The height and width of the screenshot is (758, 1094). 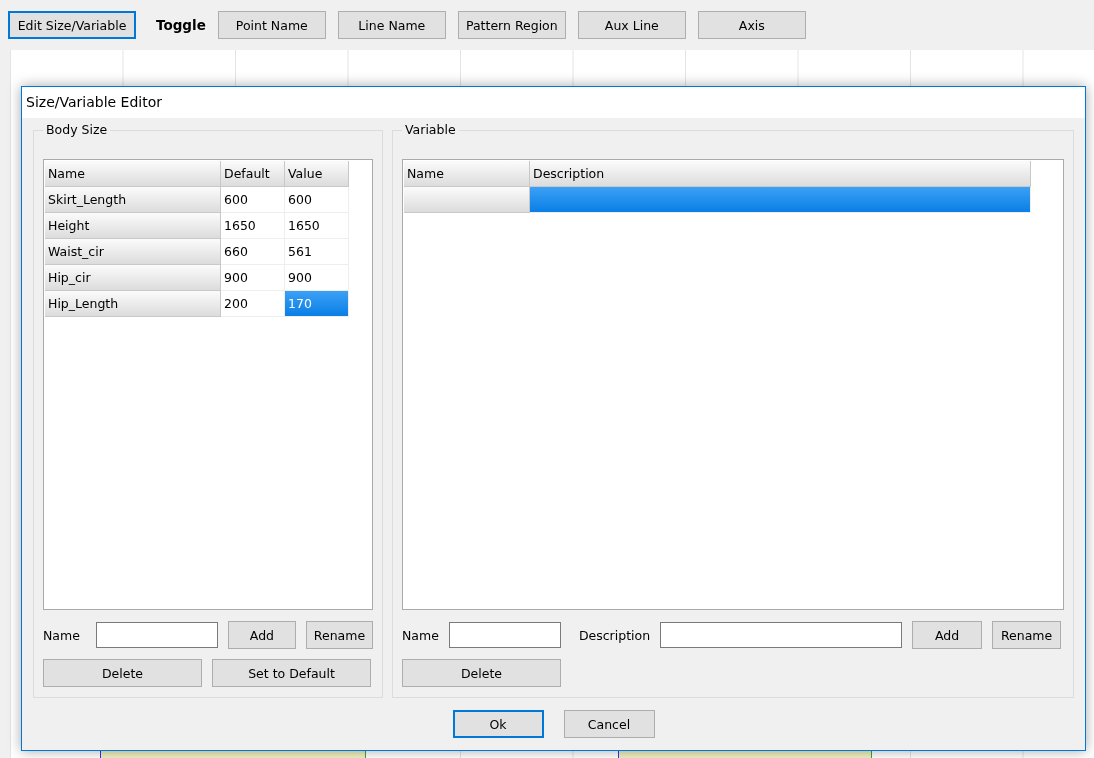 I want to click on toggle-button: Axis, so click(x=751, y=25).